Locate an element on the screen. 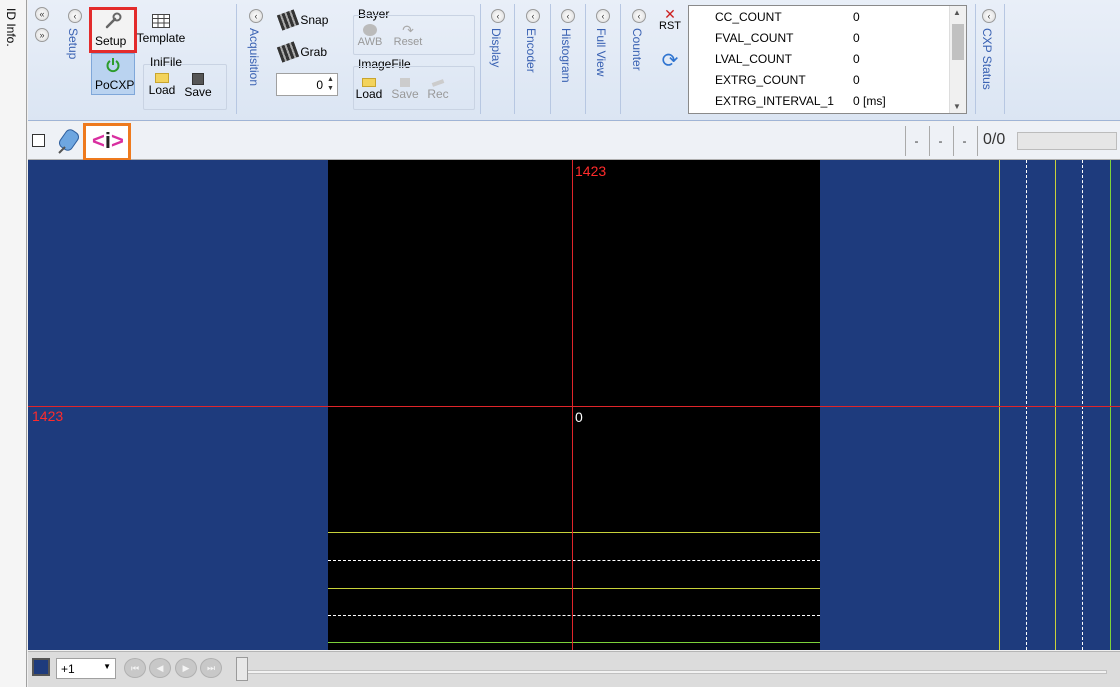 This screenshot has width=1120, height=687. chevron-down-icon: ▼ is located at coordinates (107, 666).